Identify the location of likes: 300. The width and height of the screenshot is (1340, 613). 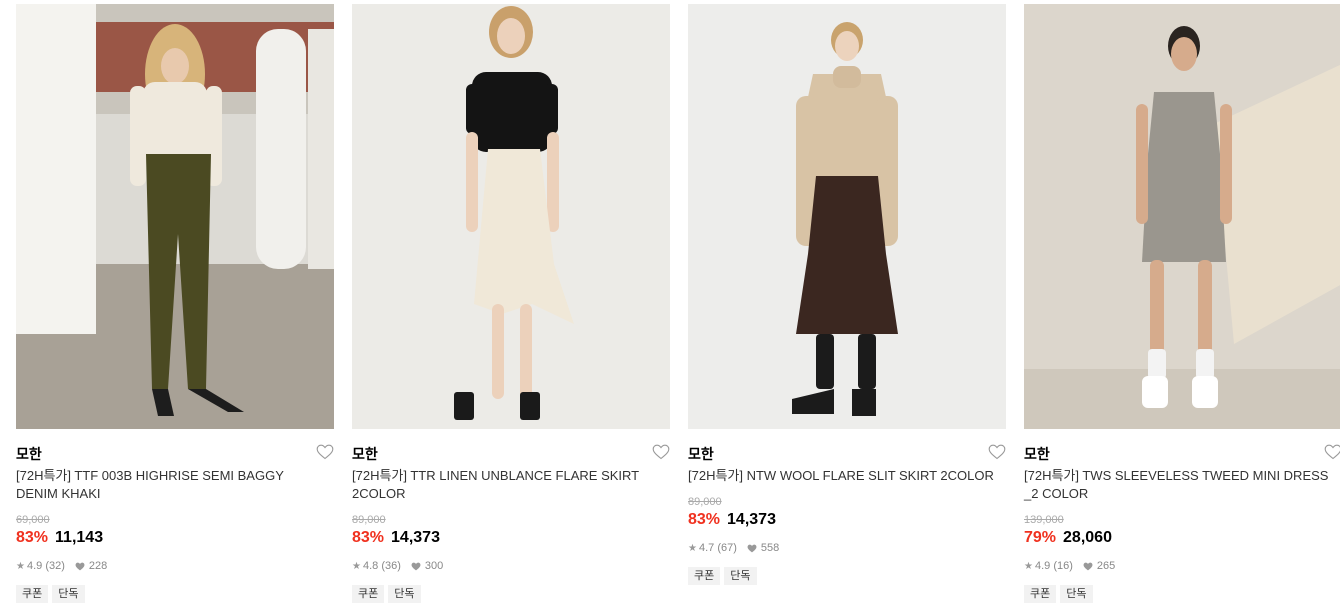
(427, 566).